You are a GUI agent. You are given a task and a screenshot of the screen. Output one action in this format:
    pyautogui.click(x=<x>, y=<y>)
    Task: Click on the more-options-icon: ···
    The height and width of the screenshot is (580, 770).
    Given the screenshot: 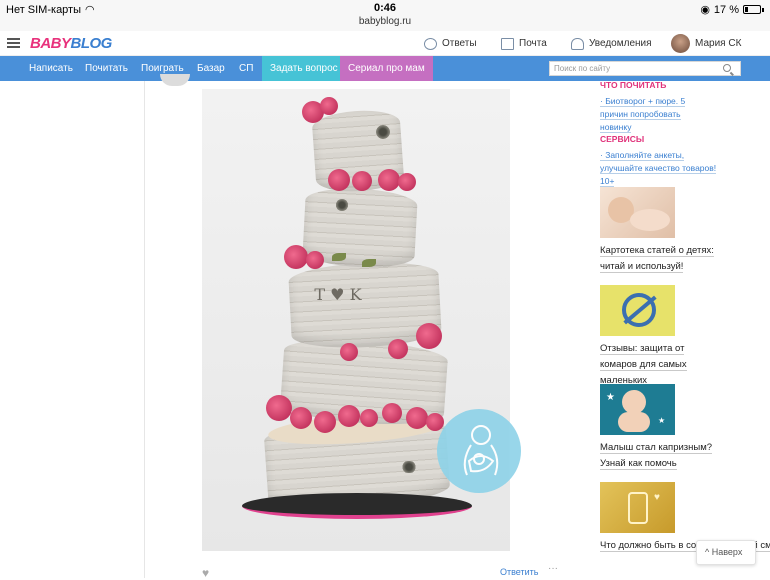 What is the action you would take?
    pyautogui.click(x=553, y=568)
    